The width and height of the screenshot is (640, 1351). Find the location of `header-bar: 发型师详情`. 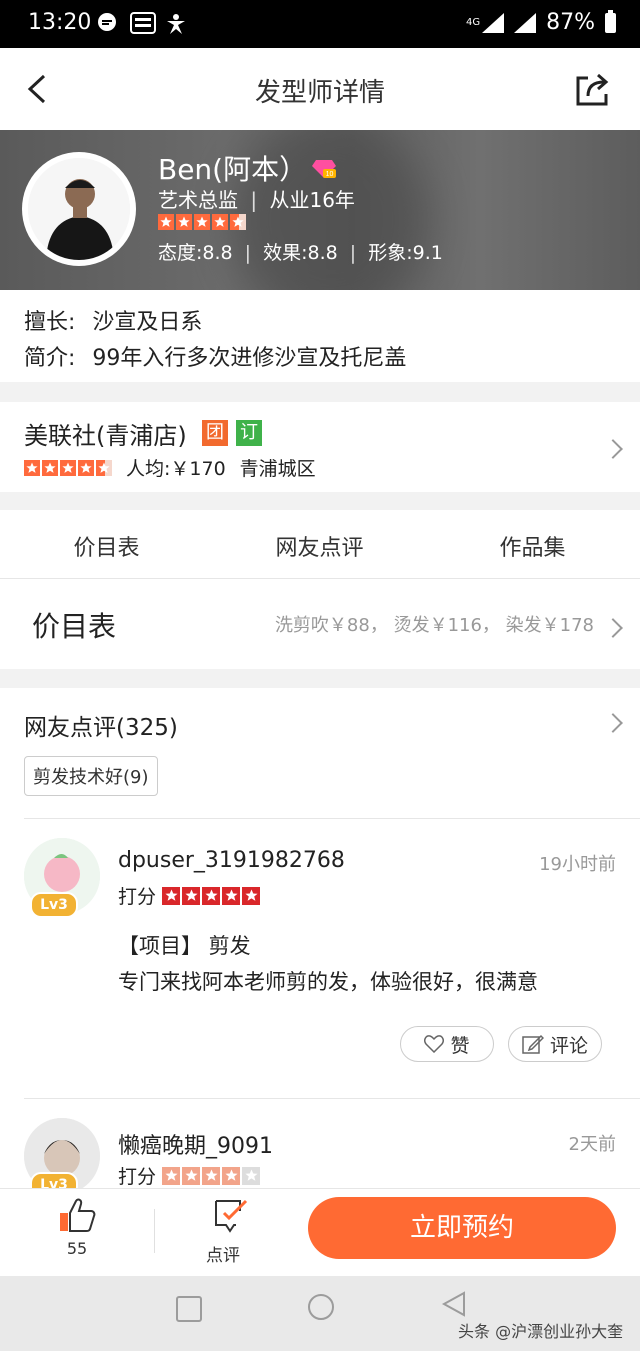

header-bar: 发型师详情 is located at coordinates (320, 89).